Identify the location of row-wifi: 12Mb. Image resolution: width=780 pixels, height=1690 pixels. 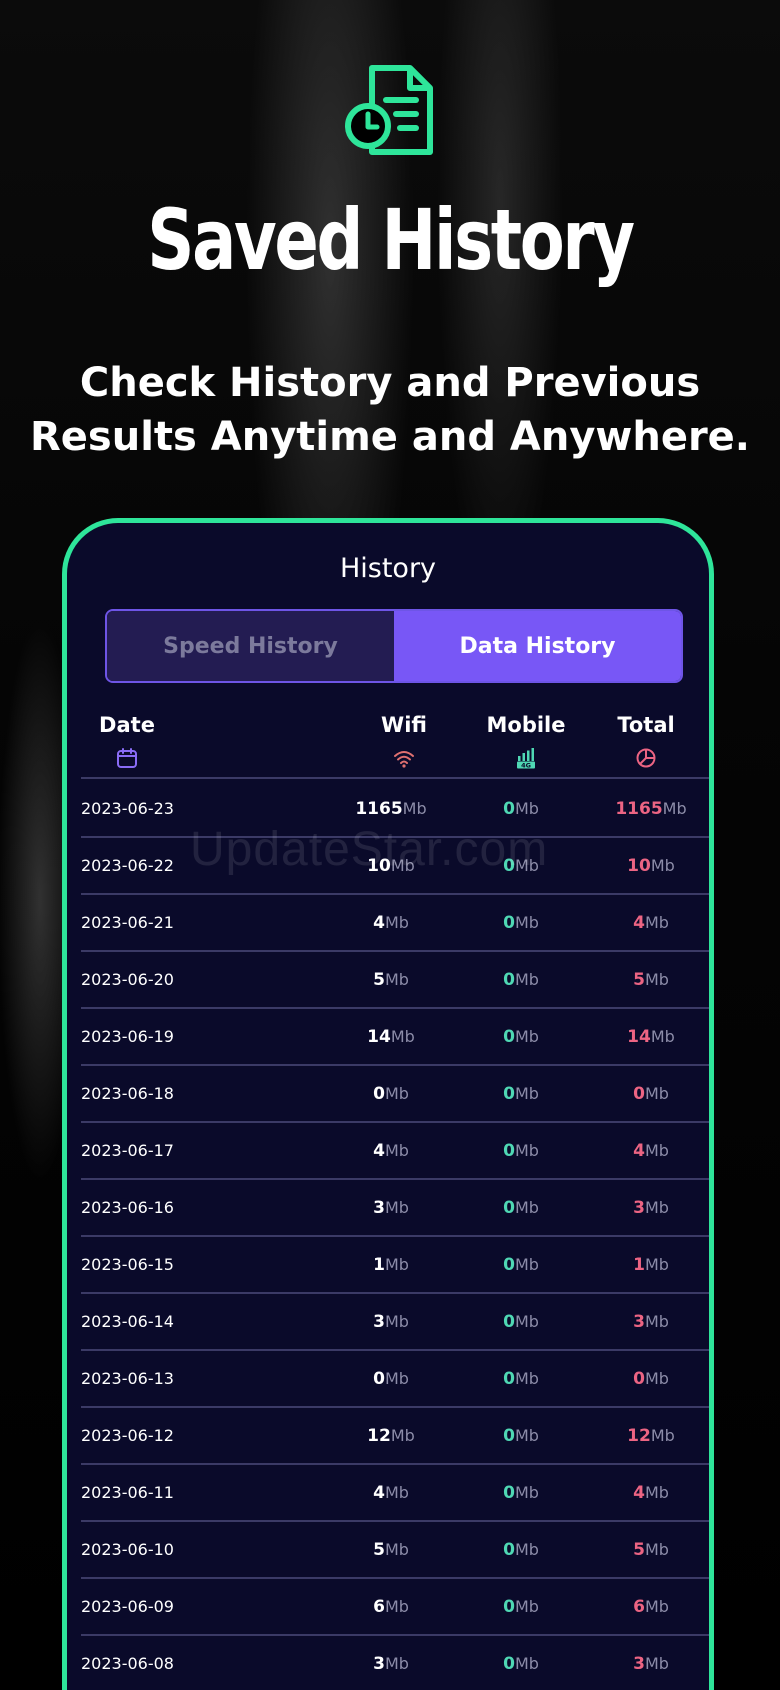
(391, 1435).